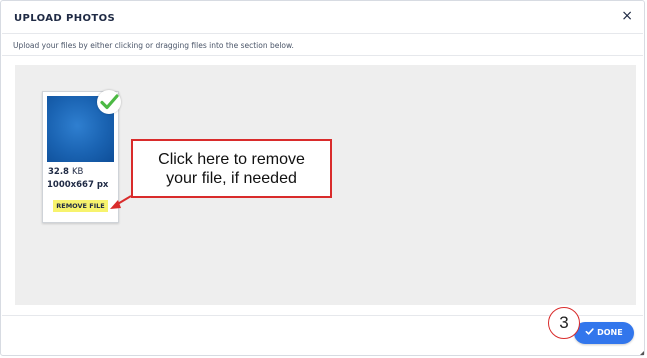  I want to click on done-label: DONE, so click(610, 332).